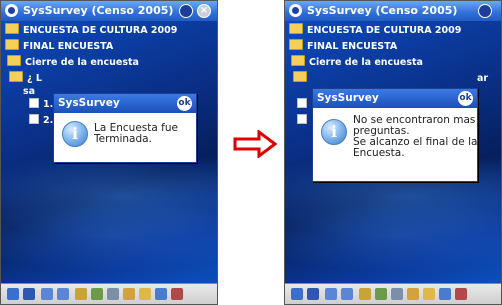 The image size is (502, 305). I want to click on tree-item-question: ¿ L, so click(91, 79).